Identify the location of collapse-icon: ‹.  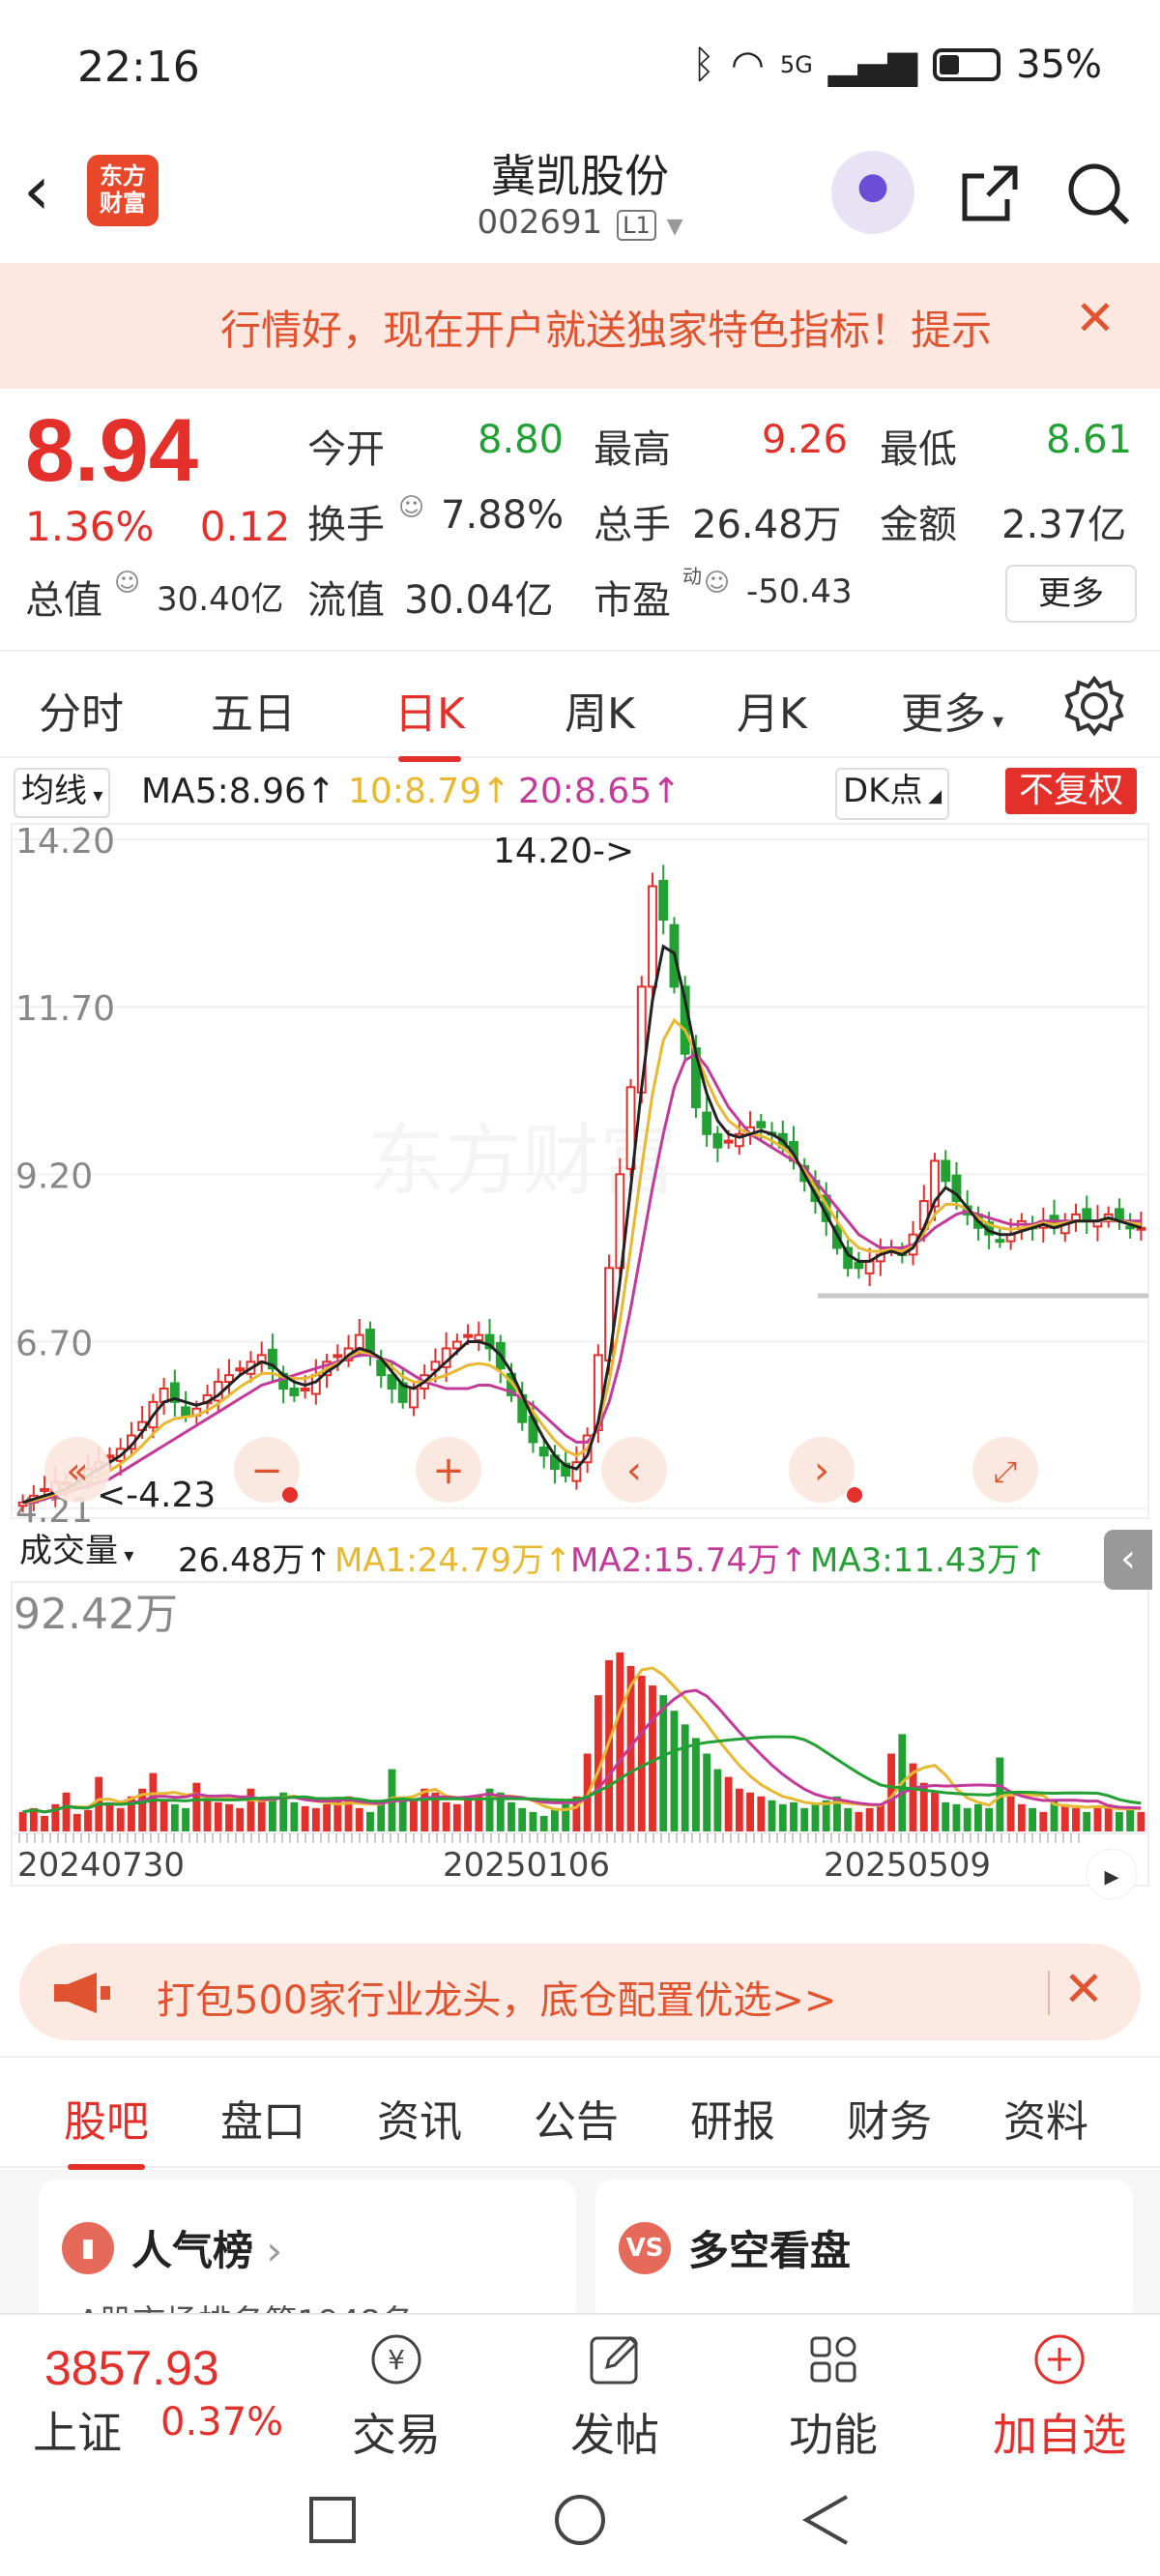
(1128, 1560).